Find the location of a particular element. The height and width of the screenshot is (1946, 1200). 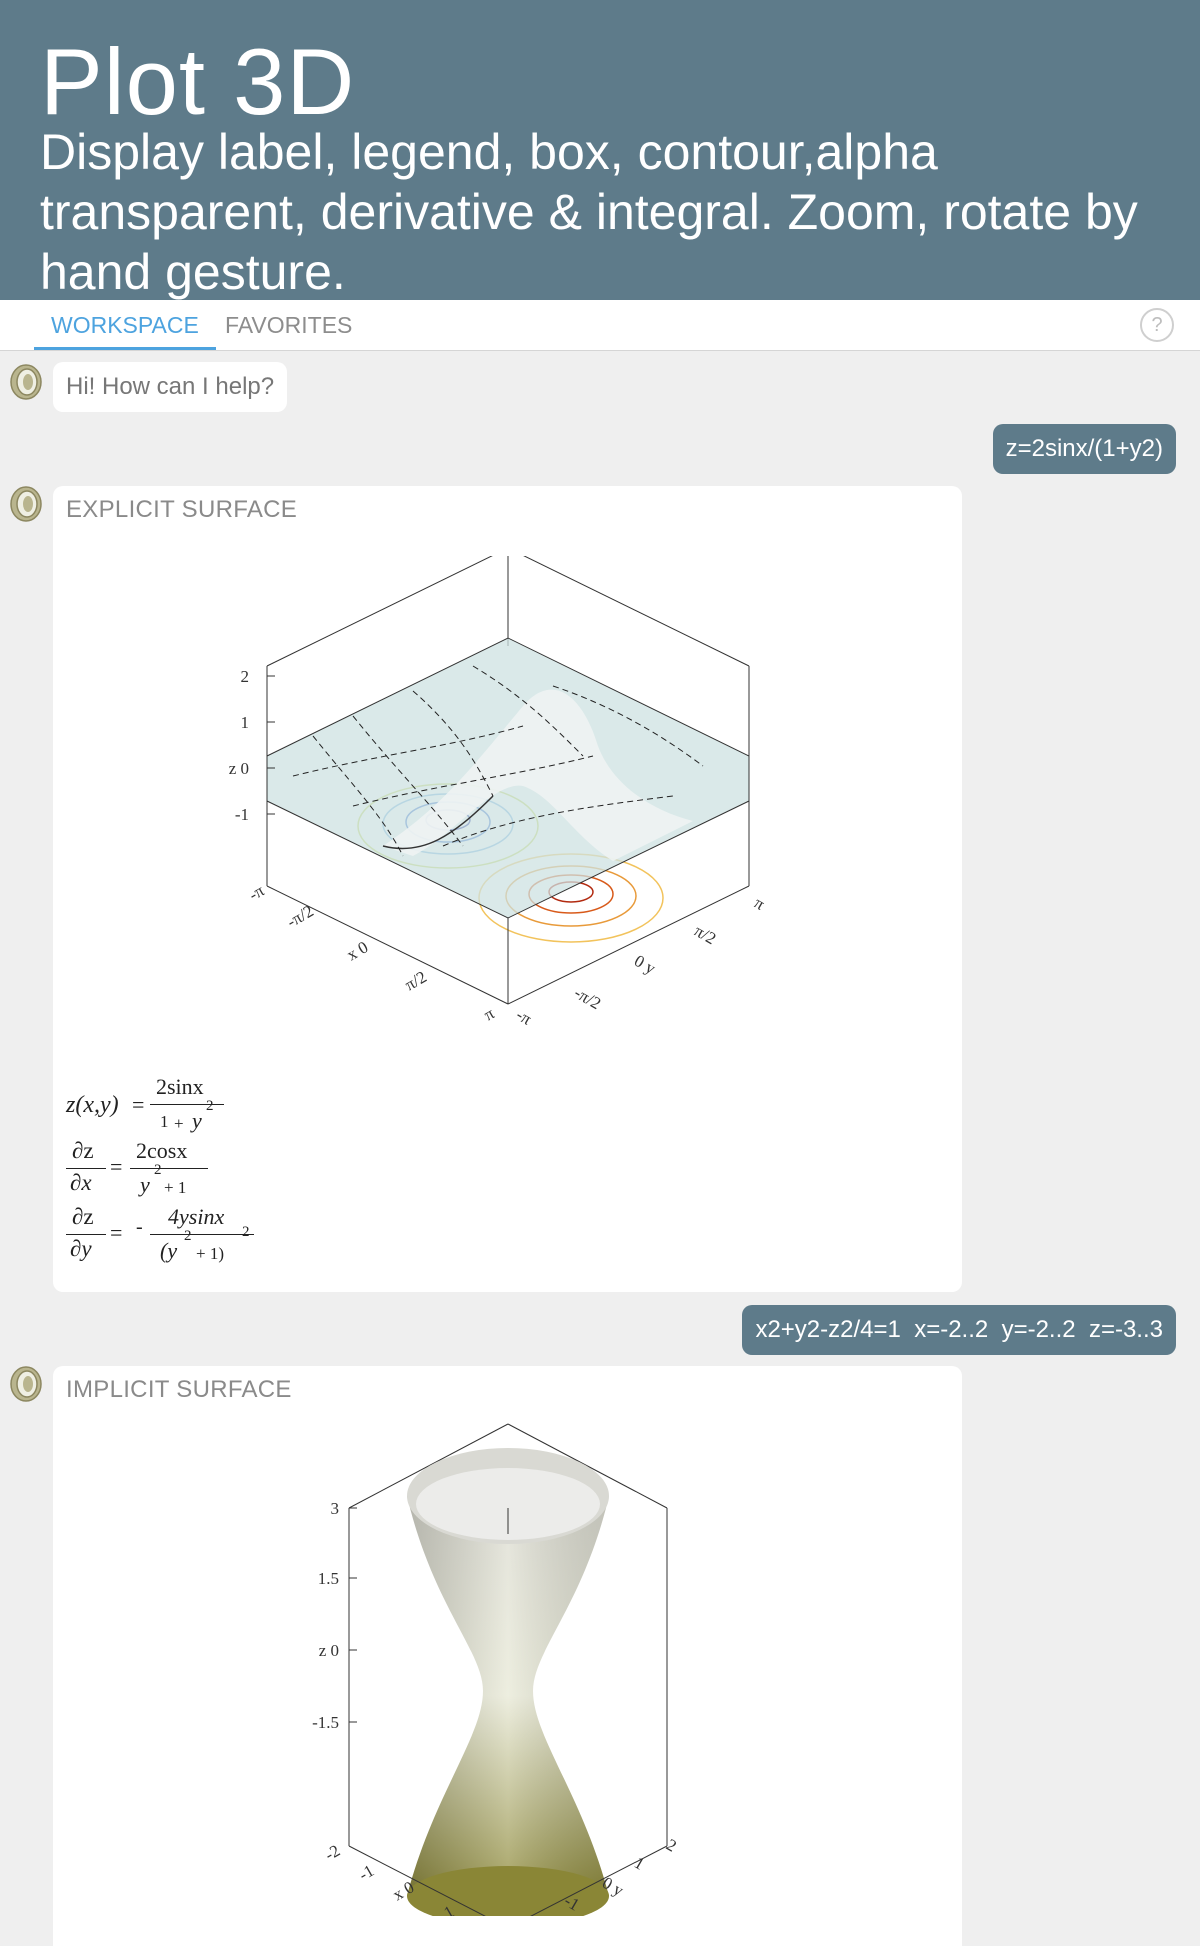

x-tick-label: -1 is located at coordinates (367, 1873).